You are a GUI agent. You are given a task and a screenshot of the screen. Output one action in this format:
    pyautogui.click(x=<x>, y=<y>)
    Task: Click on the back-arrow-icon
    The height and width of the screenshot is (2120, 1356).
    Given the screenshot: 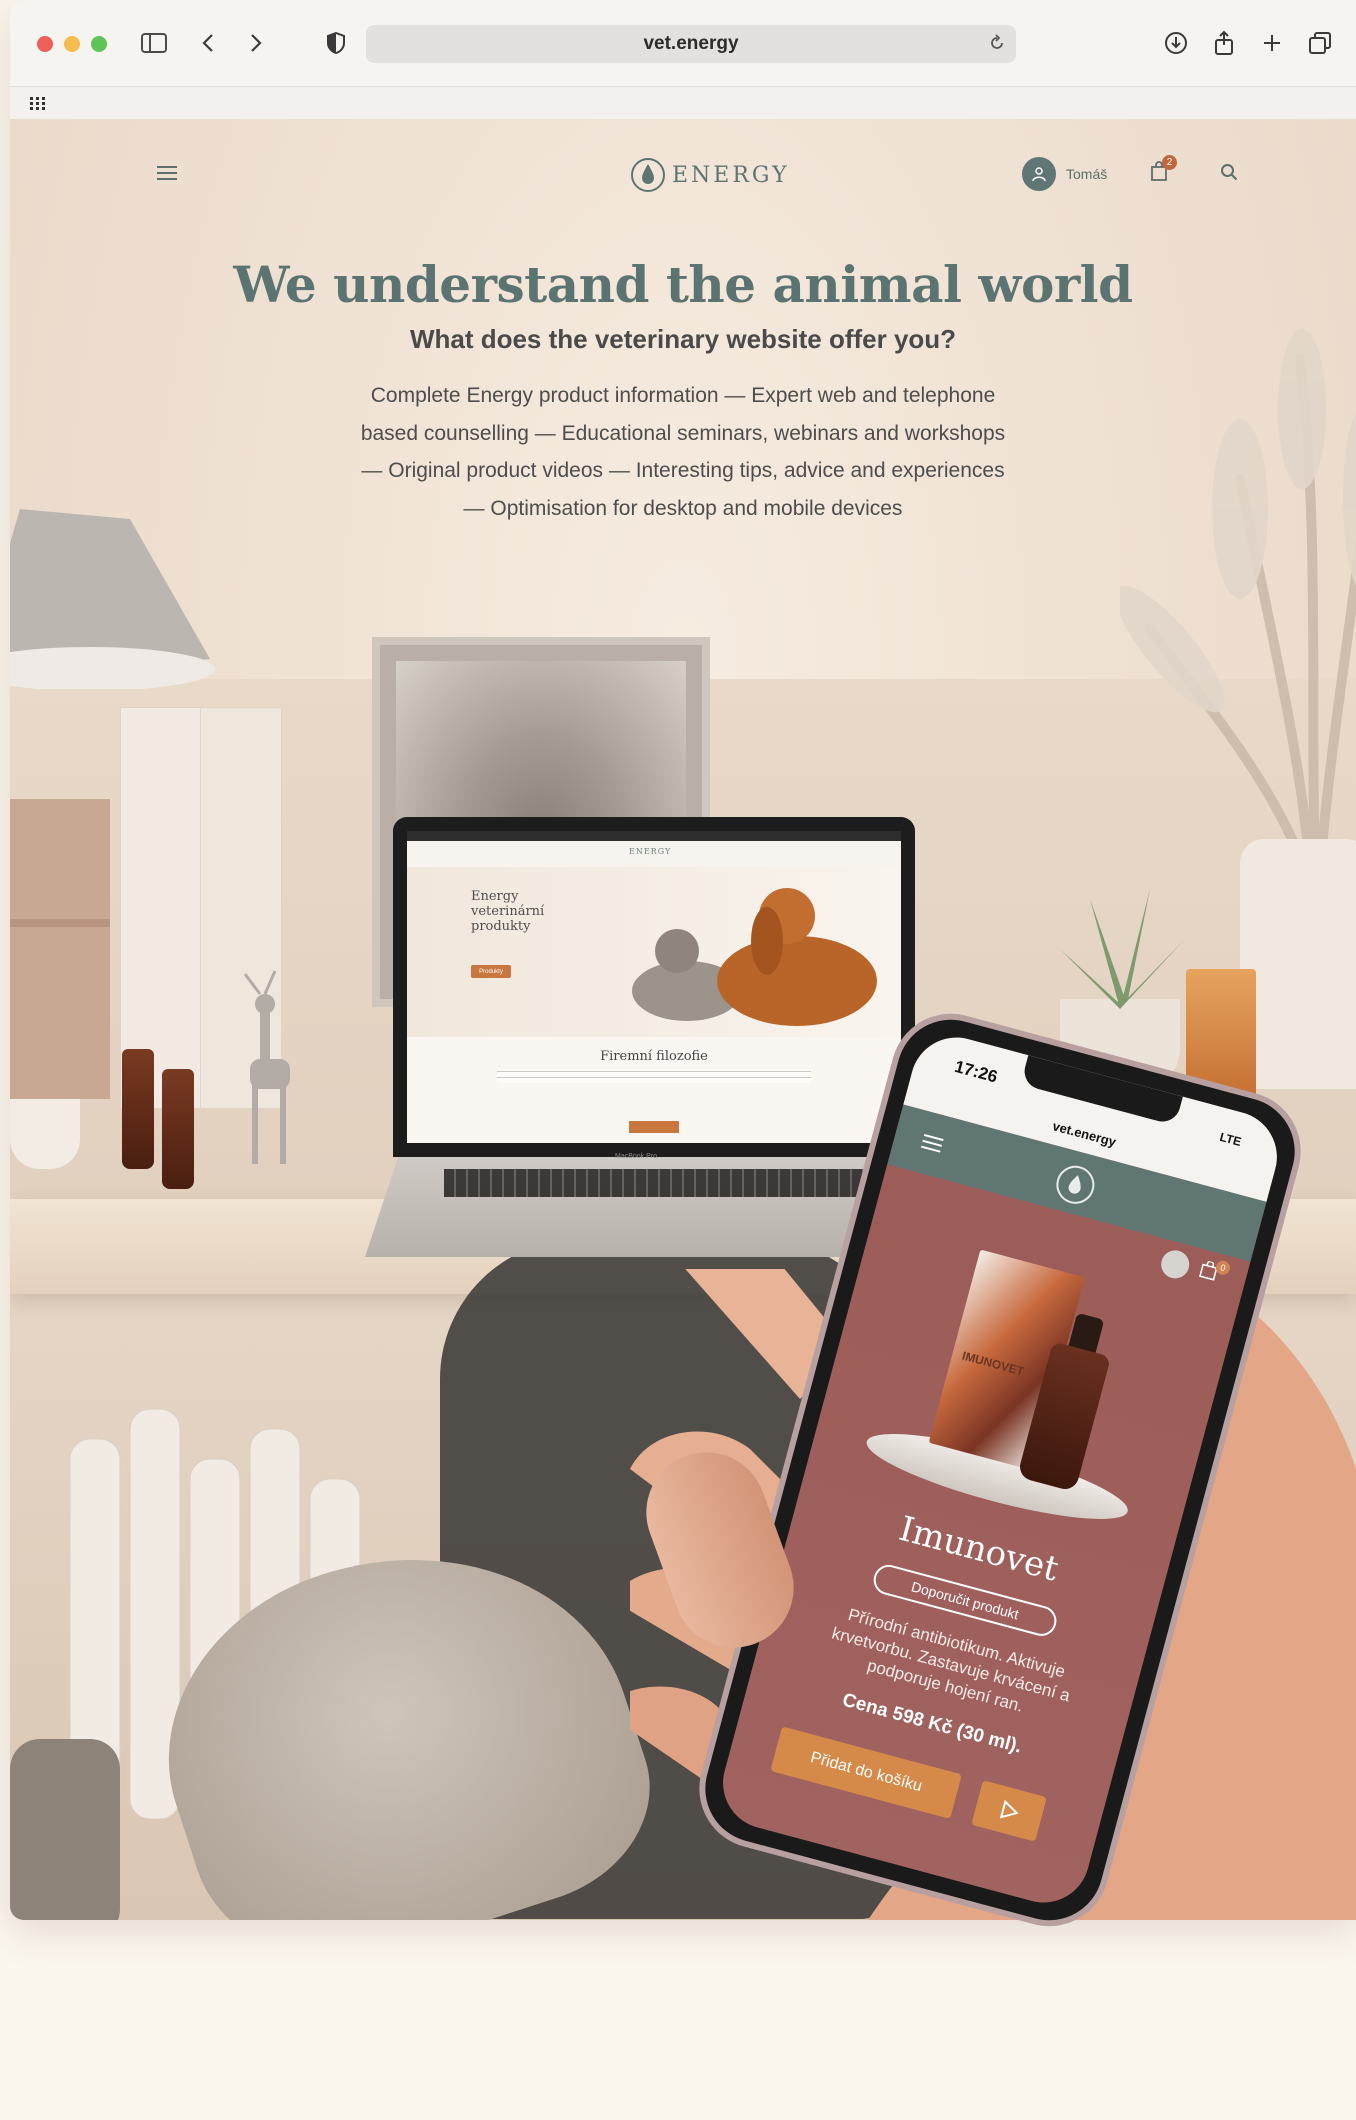 What is the action you would take?
    pyautogui.click(x=208, y=43)
    